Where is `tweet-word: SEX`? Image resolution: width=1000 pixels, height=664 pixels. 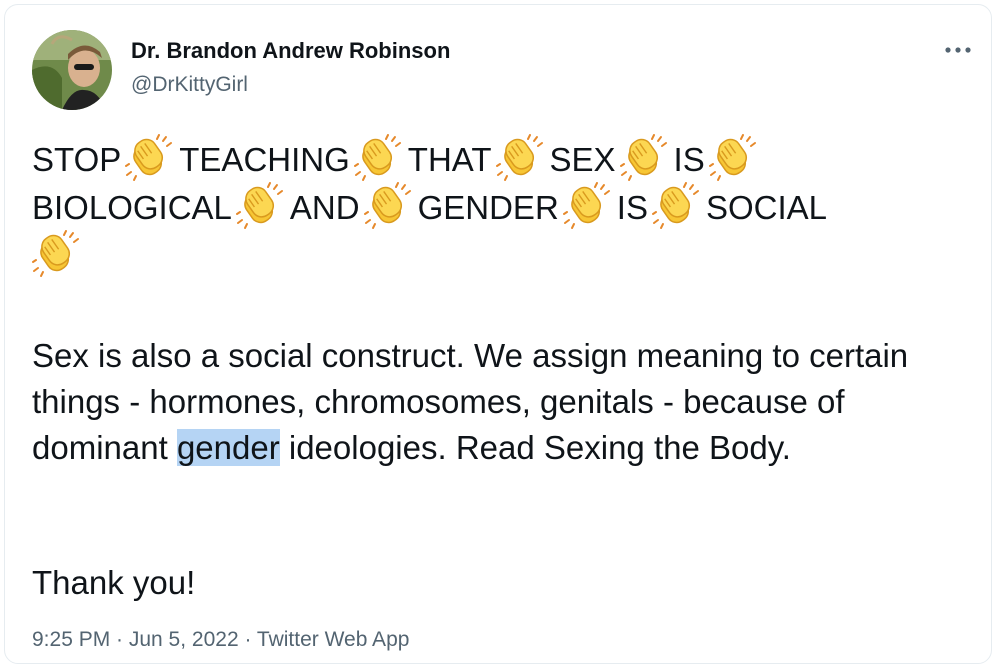 tweet-word: SEX is located at coordinates (582, 159).